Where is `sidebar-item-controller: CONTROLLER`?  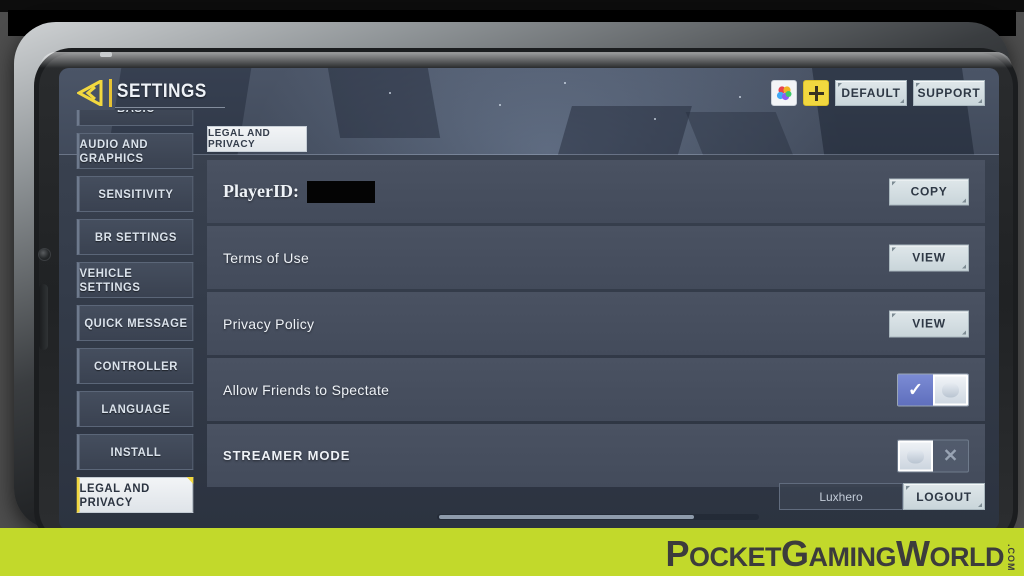 sidebar-item-controller: CONTROLLER is located at coordinates (135, 366).